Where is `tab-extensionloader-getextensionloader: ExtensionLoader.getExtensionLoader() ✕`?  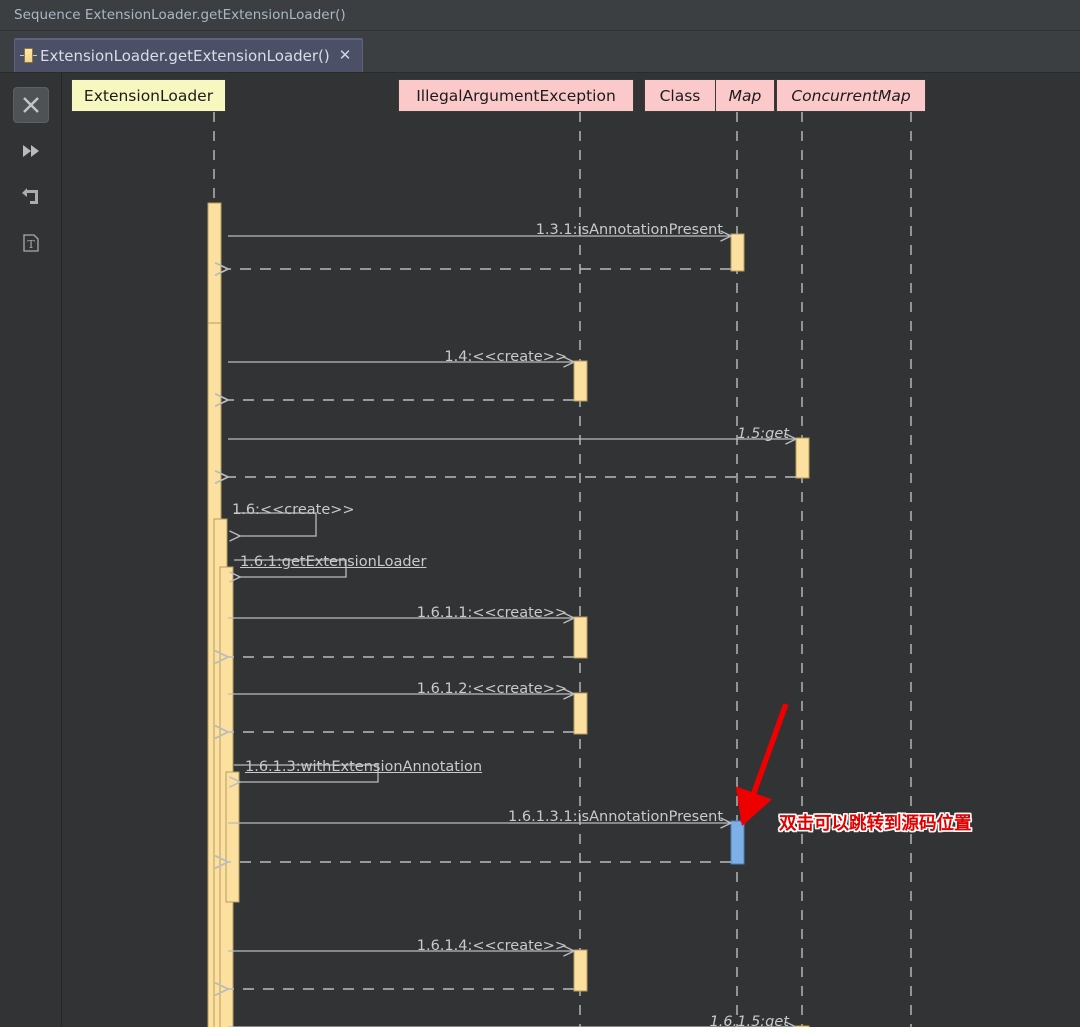
tab-extensionloader-getextensionloader: ExtensionLoader.getExtensionLoader() ✕ is located at coordinates (189, 55).